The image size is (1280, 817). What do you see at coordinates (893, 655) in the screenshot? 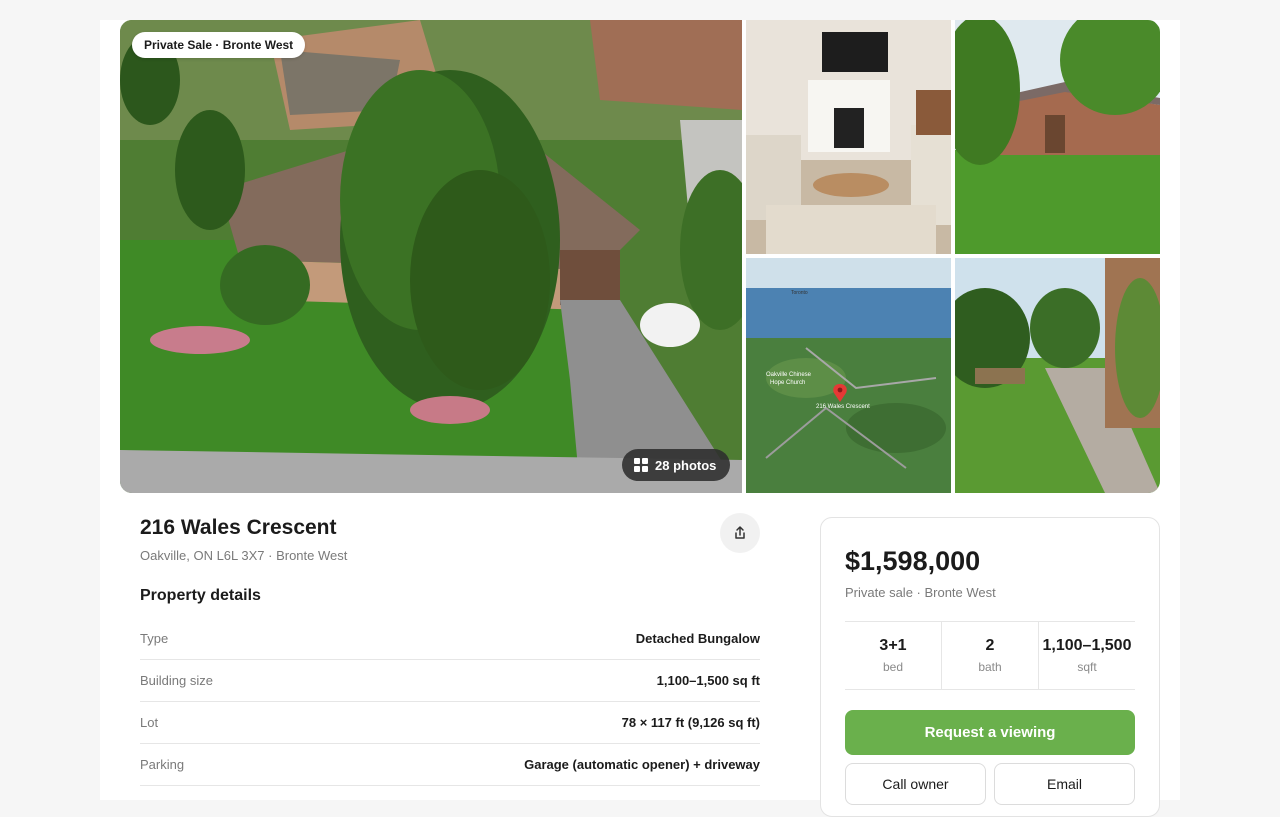
I see `stat-beds: 3+1 bed` at bounding box center [893, 655].